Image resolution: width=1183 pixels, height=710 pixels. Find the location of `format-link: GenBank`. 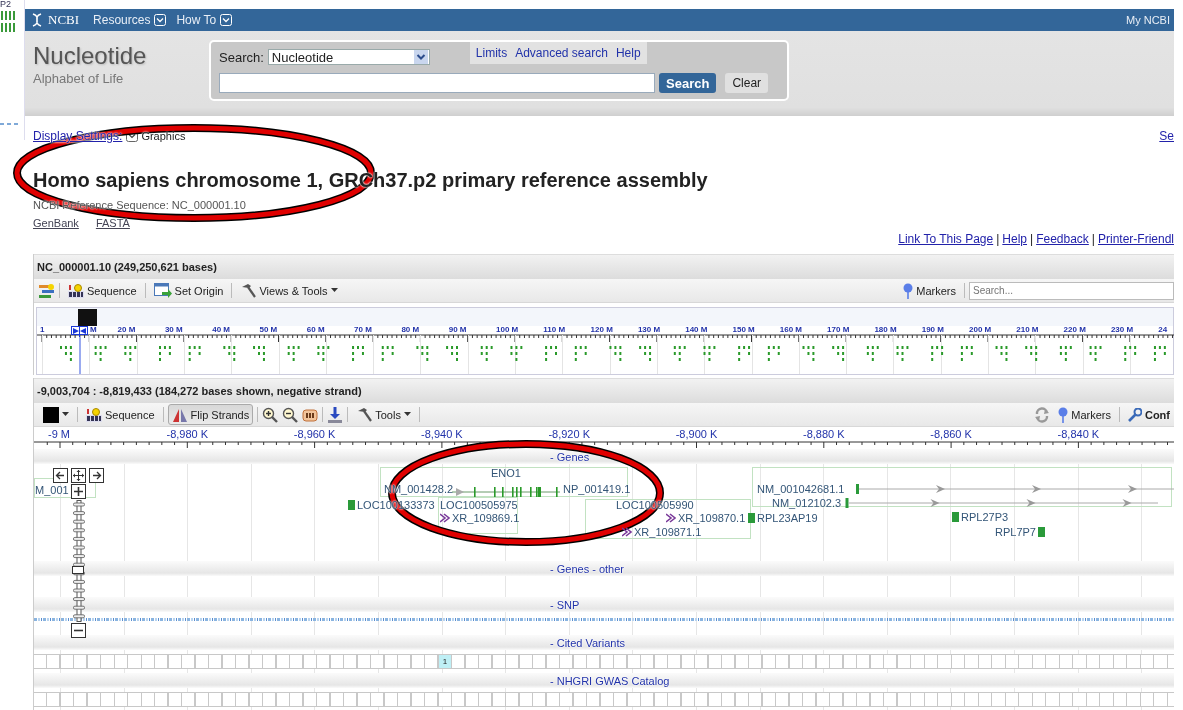

format-link: GenBank is located at coordinates (56, 223).